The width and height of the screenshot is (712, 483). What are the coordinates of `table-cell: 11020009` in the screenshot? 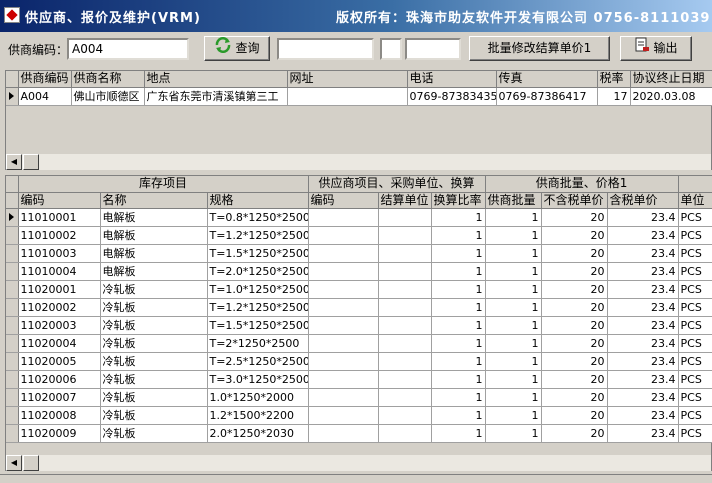 It's located at (59, 433).